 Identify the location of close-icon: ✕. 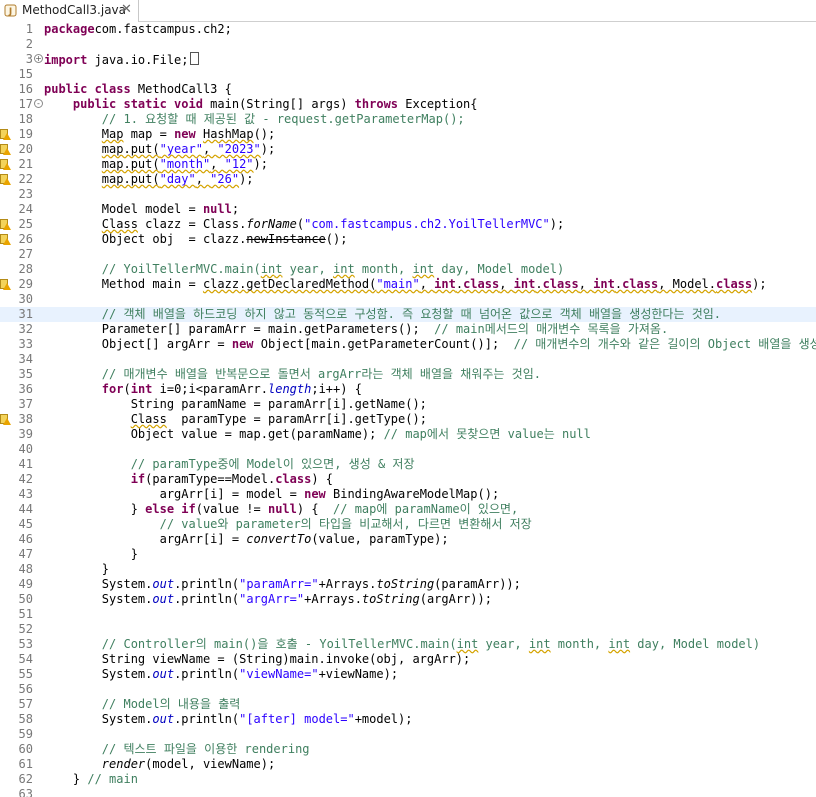
(126, 9).